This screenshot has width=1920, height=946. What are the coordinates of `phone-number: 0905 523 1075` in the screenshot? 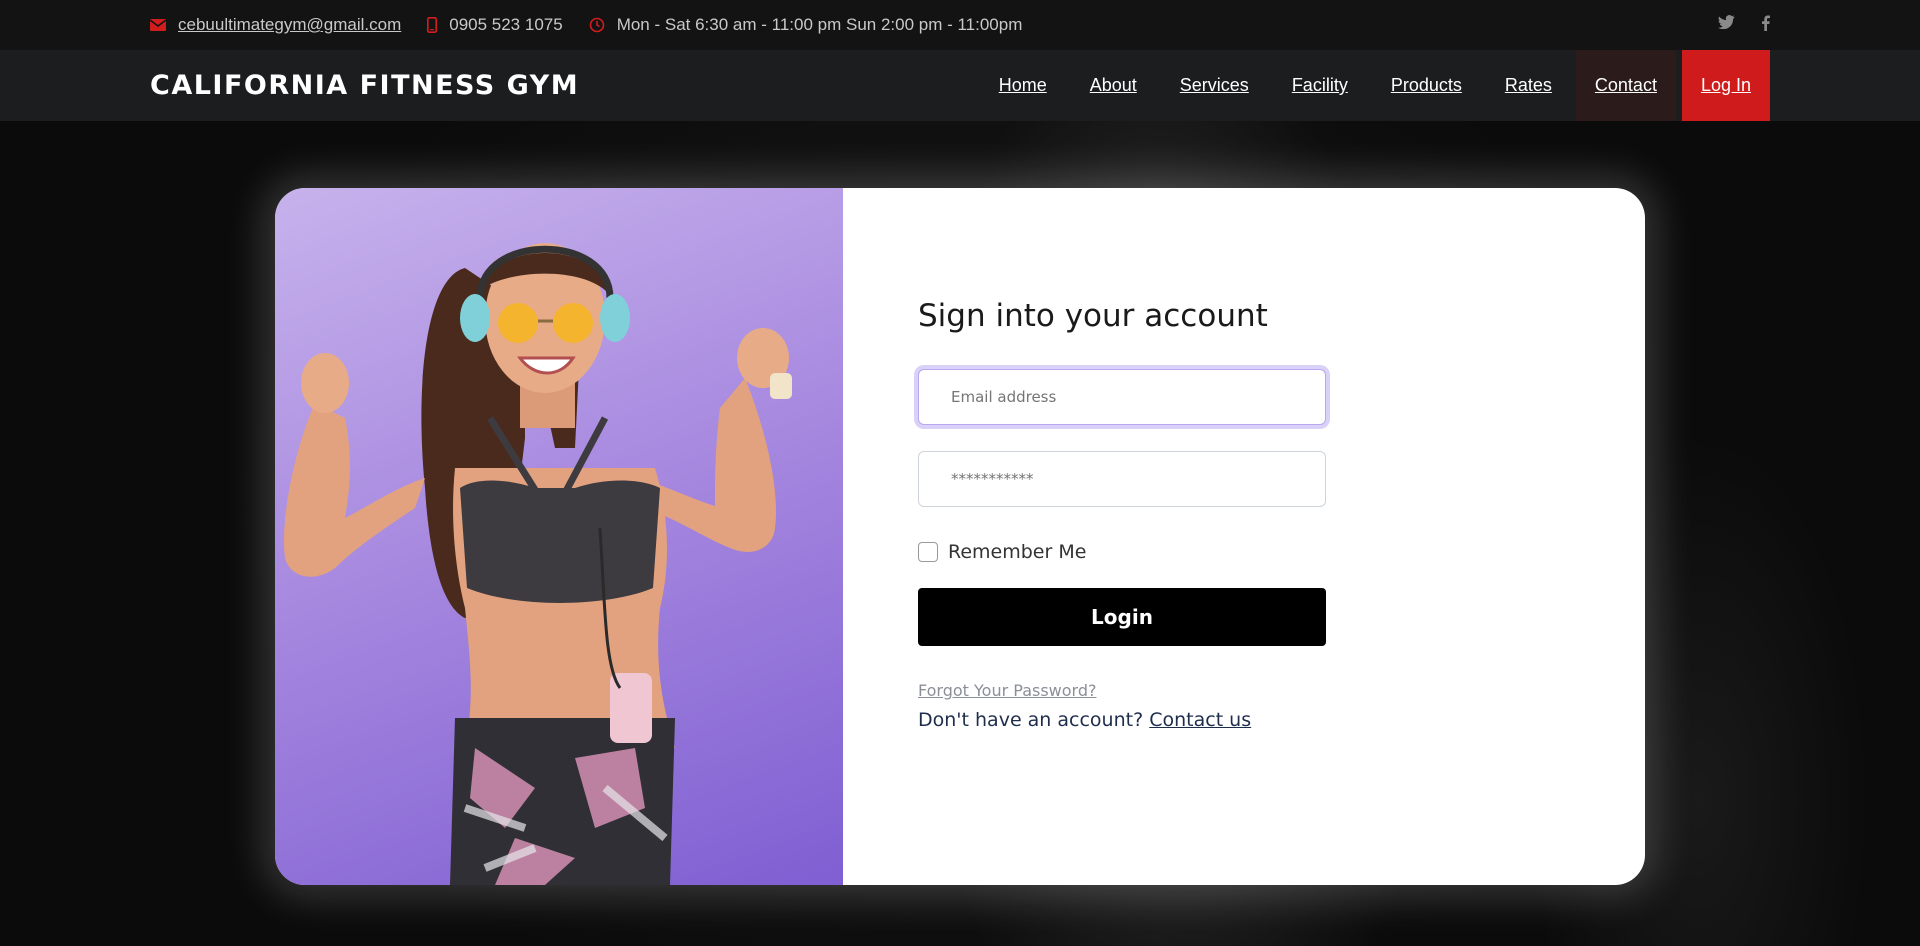 It's located at (506, 24).